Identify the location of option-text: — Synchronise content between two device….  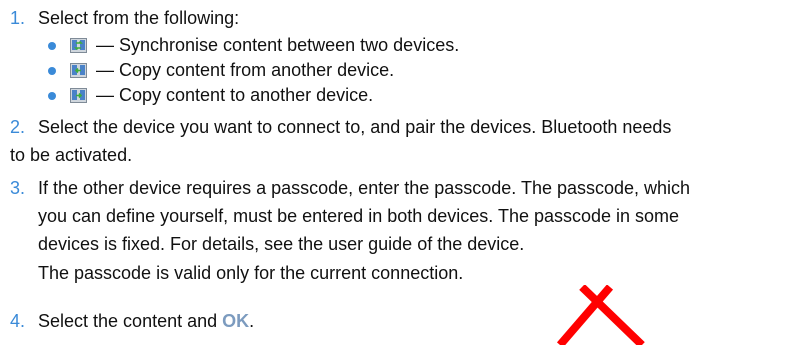
(278, 45).